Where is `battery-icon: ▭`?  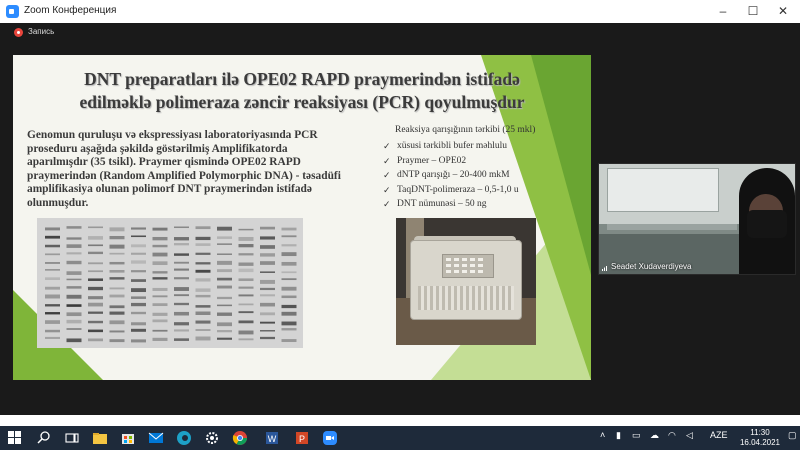 battery-icon: ▭ is located at coordinates (636, 435).